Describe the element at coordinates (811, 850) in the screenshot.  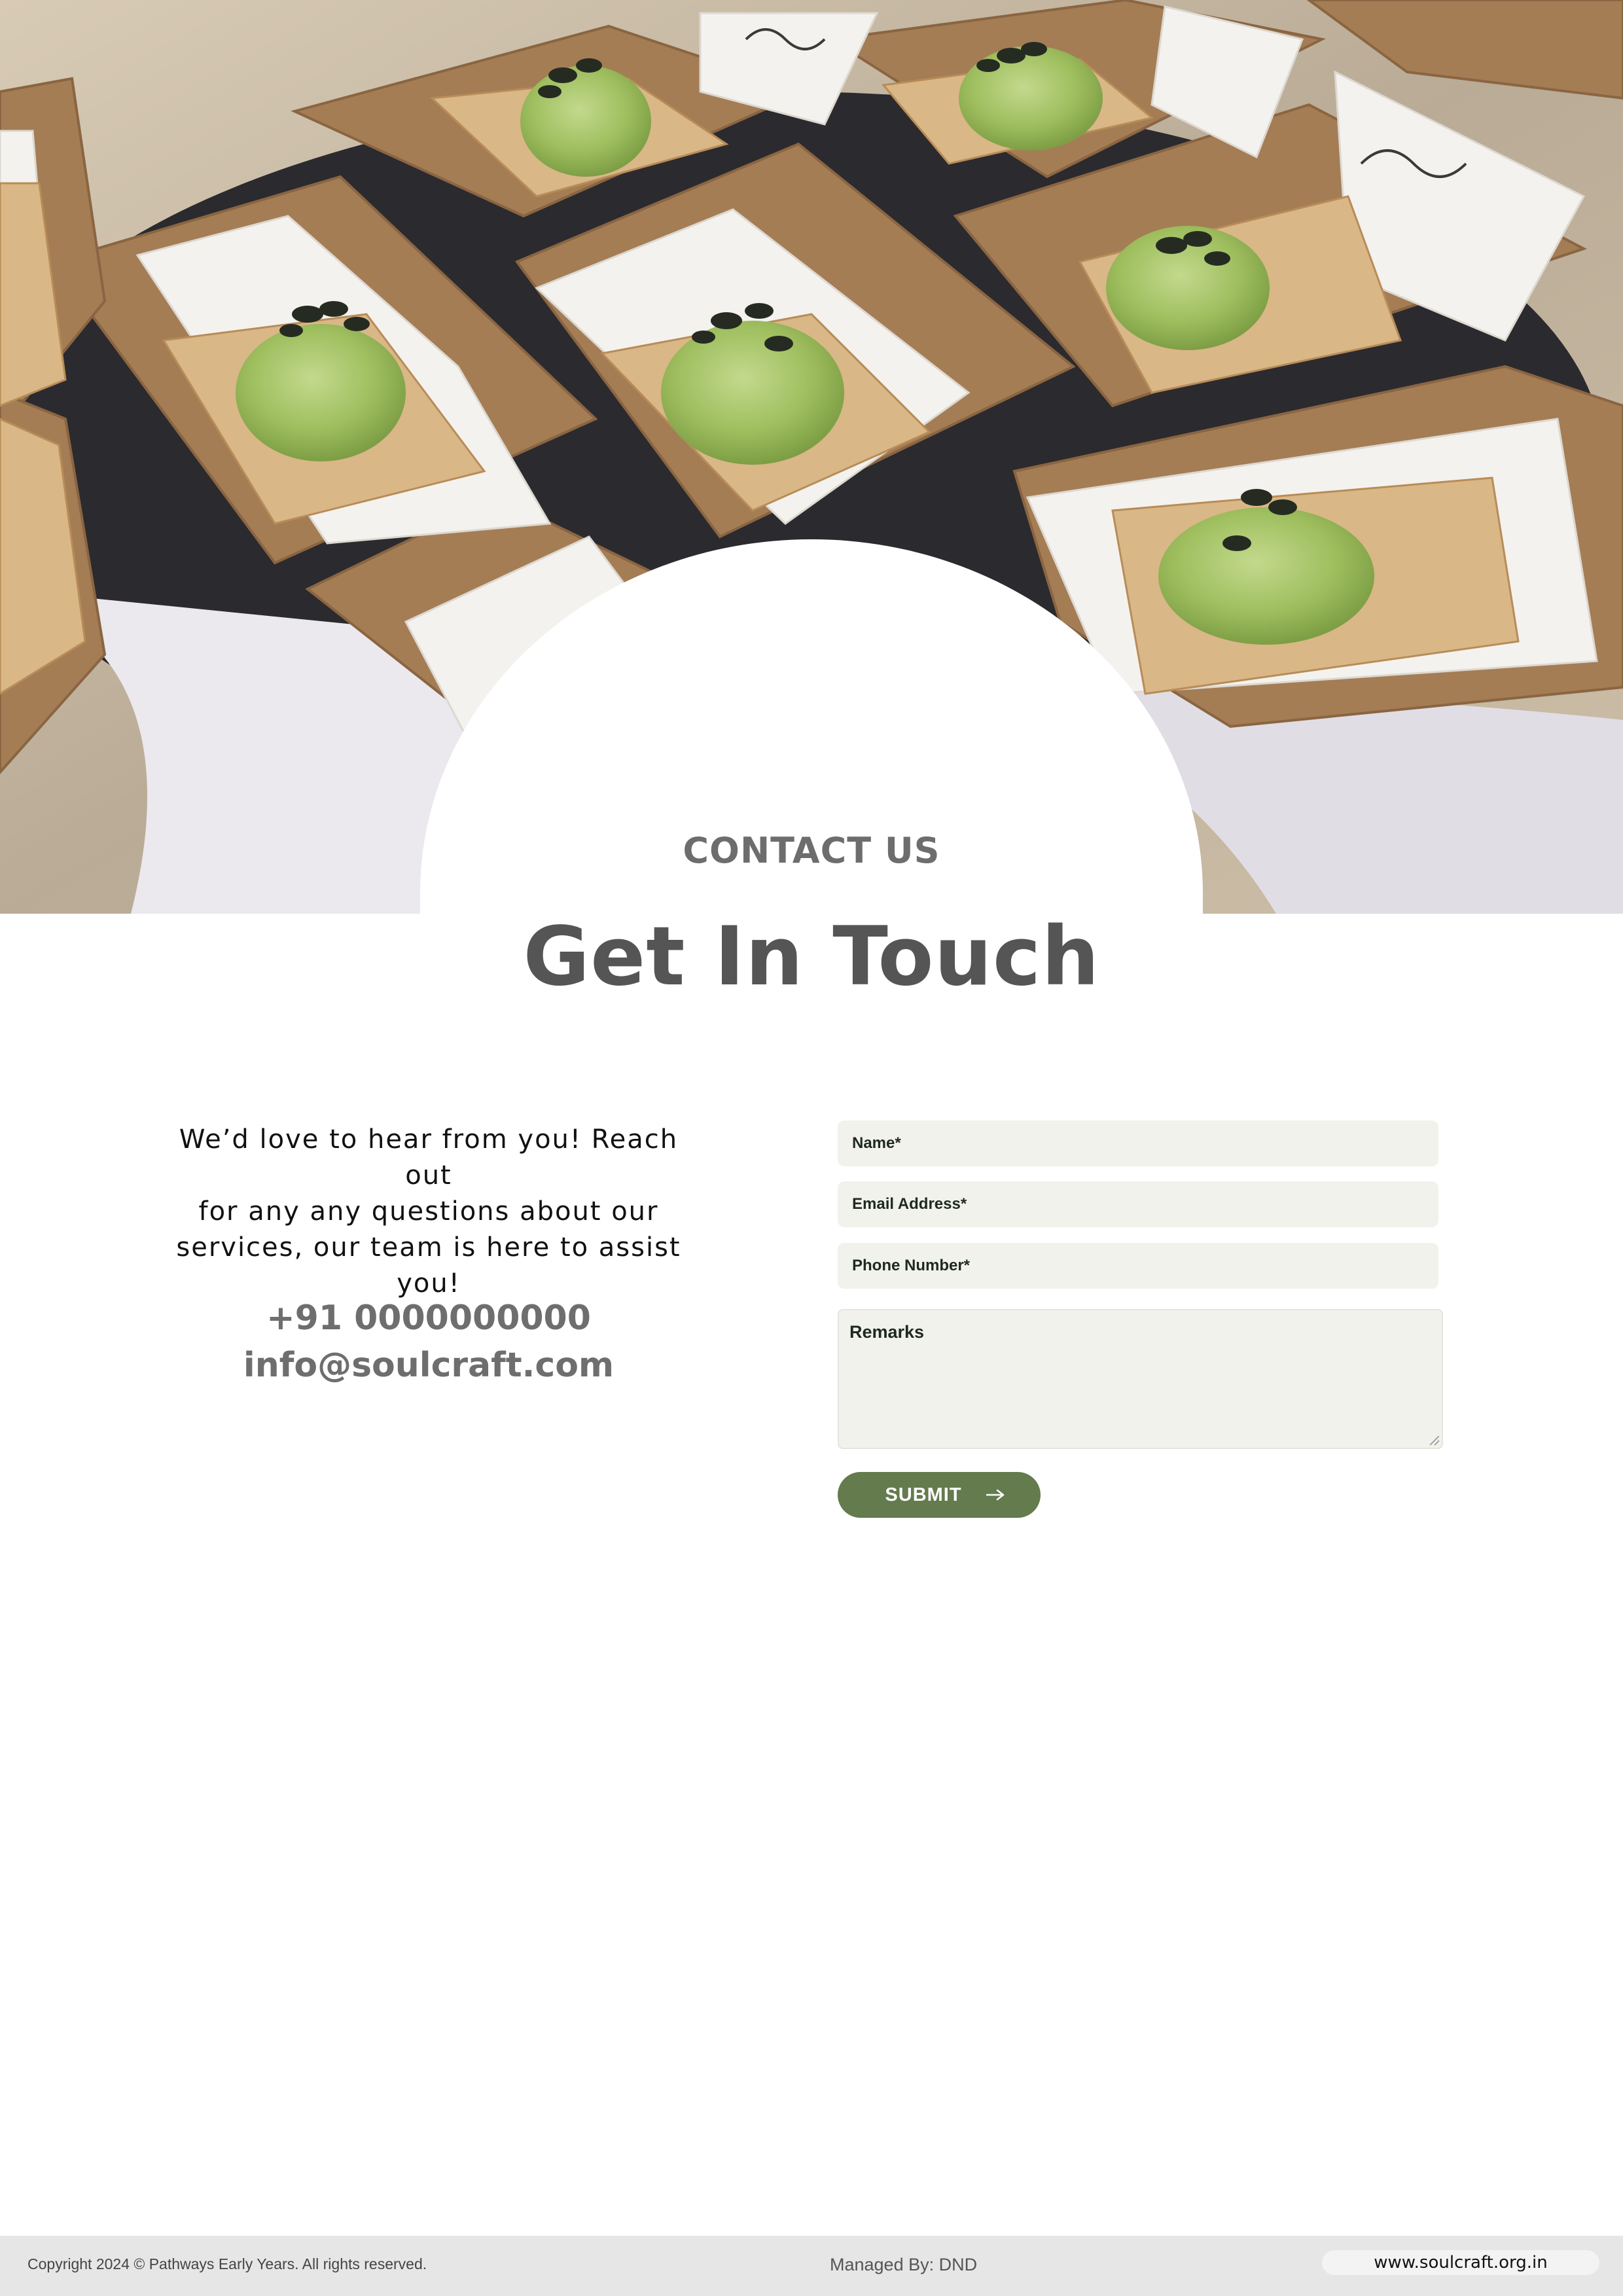
I see `section-eyebrow: CONTACT US` at that location.